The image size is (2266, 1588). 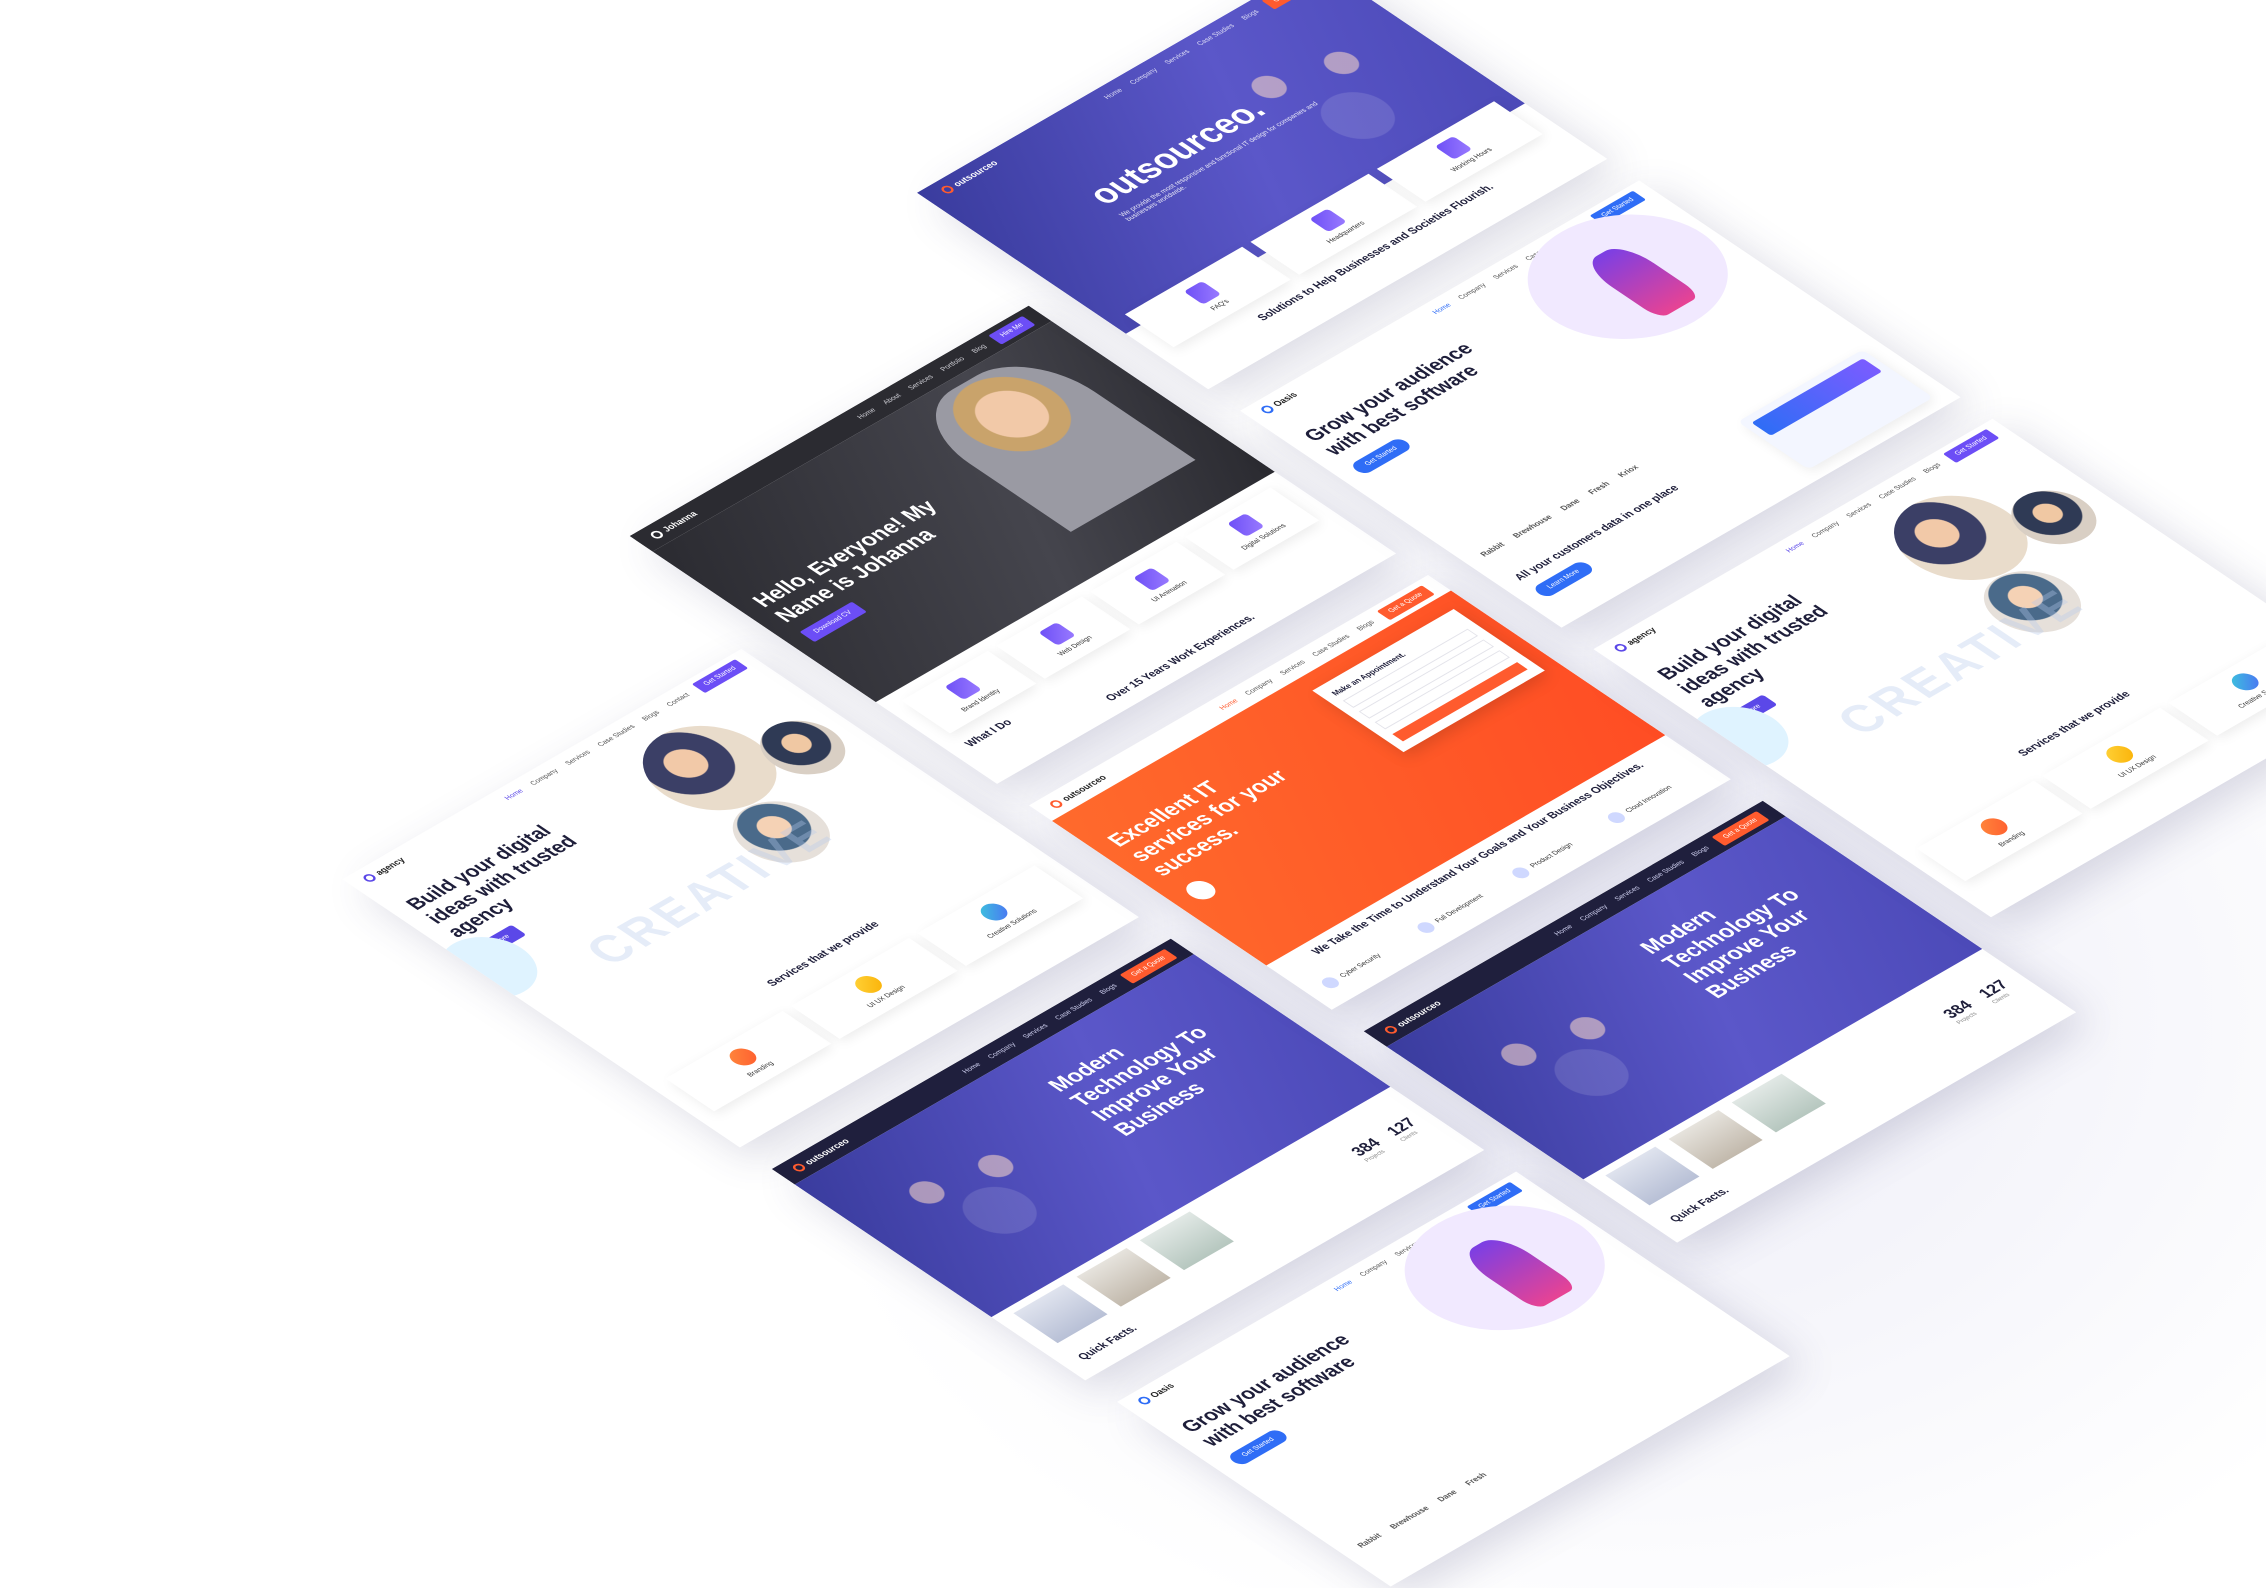 What do you see at coordinates (489, 967) in the screenshot?
I see `decor-blob` at bounding box center [489, 967].